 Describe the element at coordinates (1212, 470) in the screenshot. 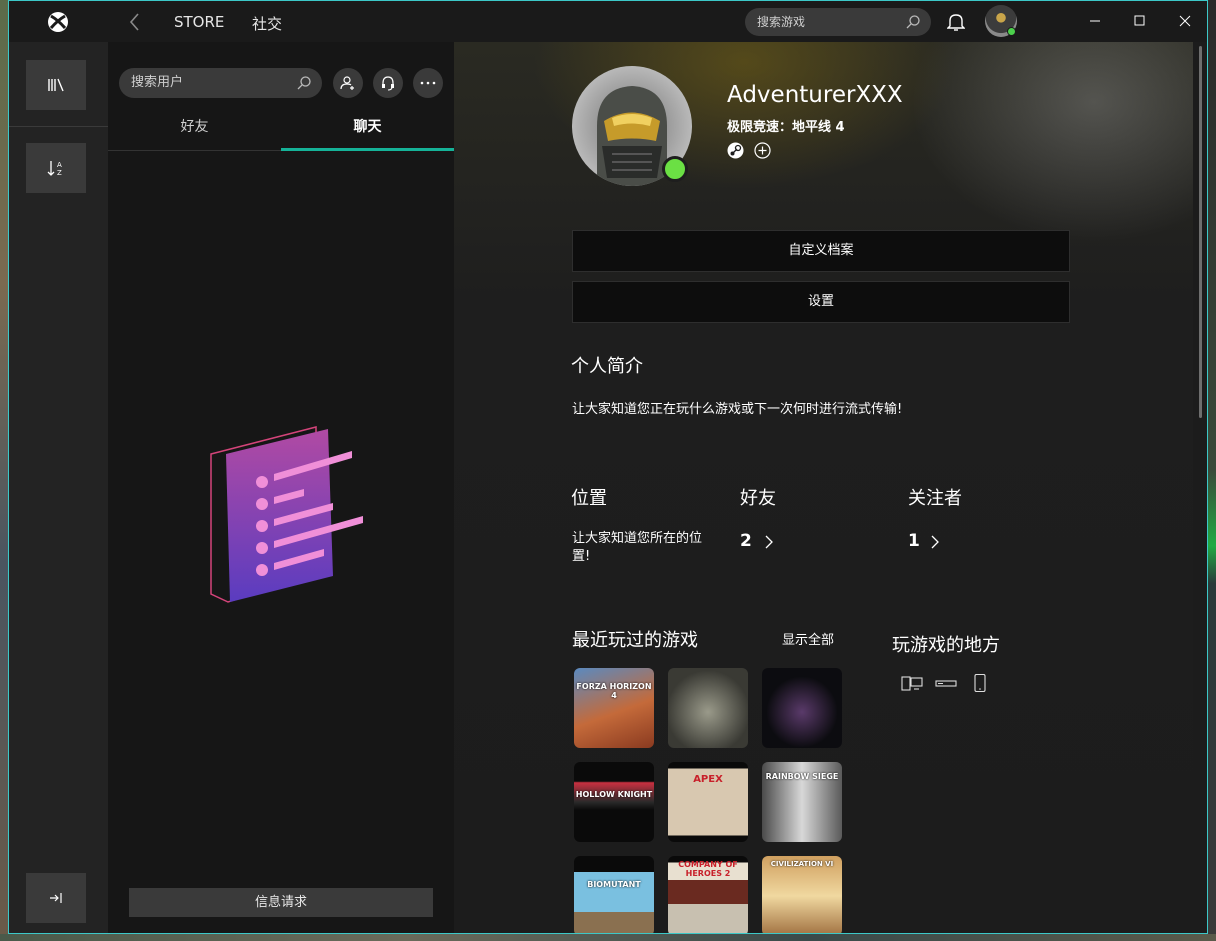

I see `desktop-right-edge` at that location.